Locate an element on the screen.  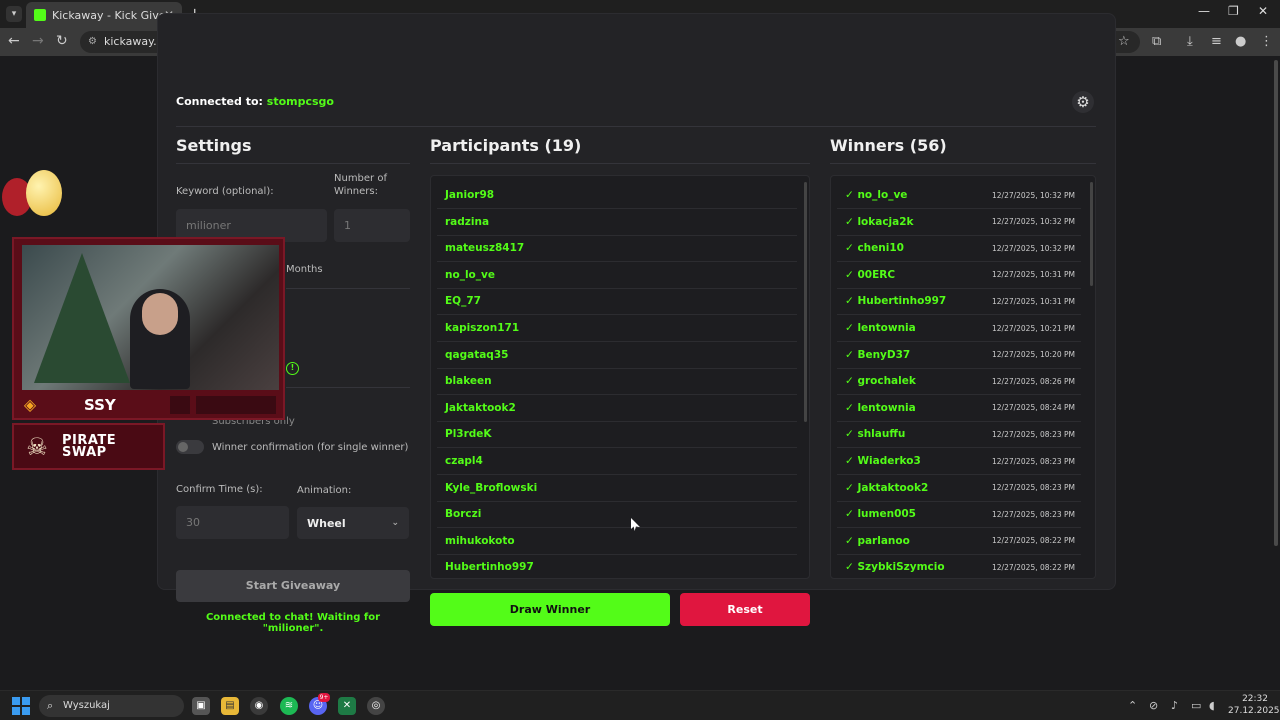
participant-row: radzina is located at coordinates (617, 222).